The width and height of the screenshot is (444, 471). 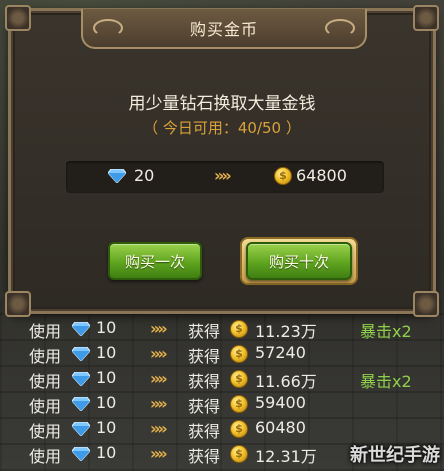 What do you see at coordinates (286, 456) in the screenshot?
I see `gold-gained: 12.31万` at bounding box center [286, 456].